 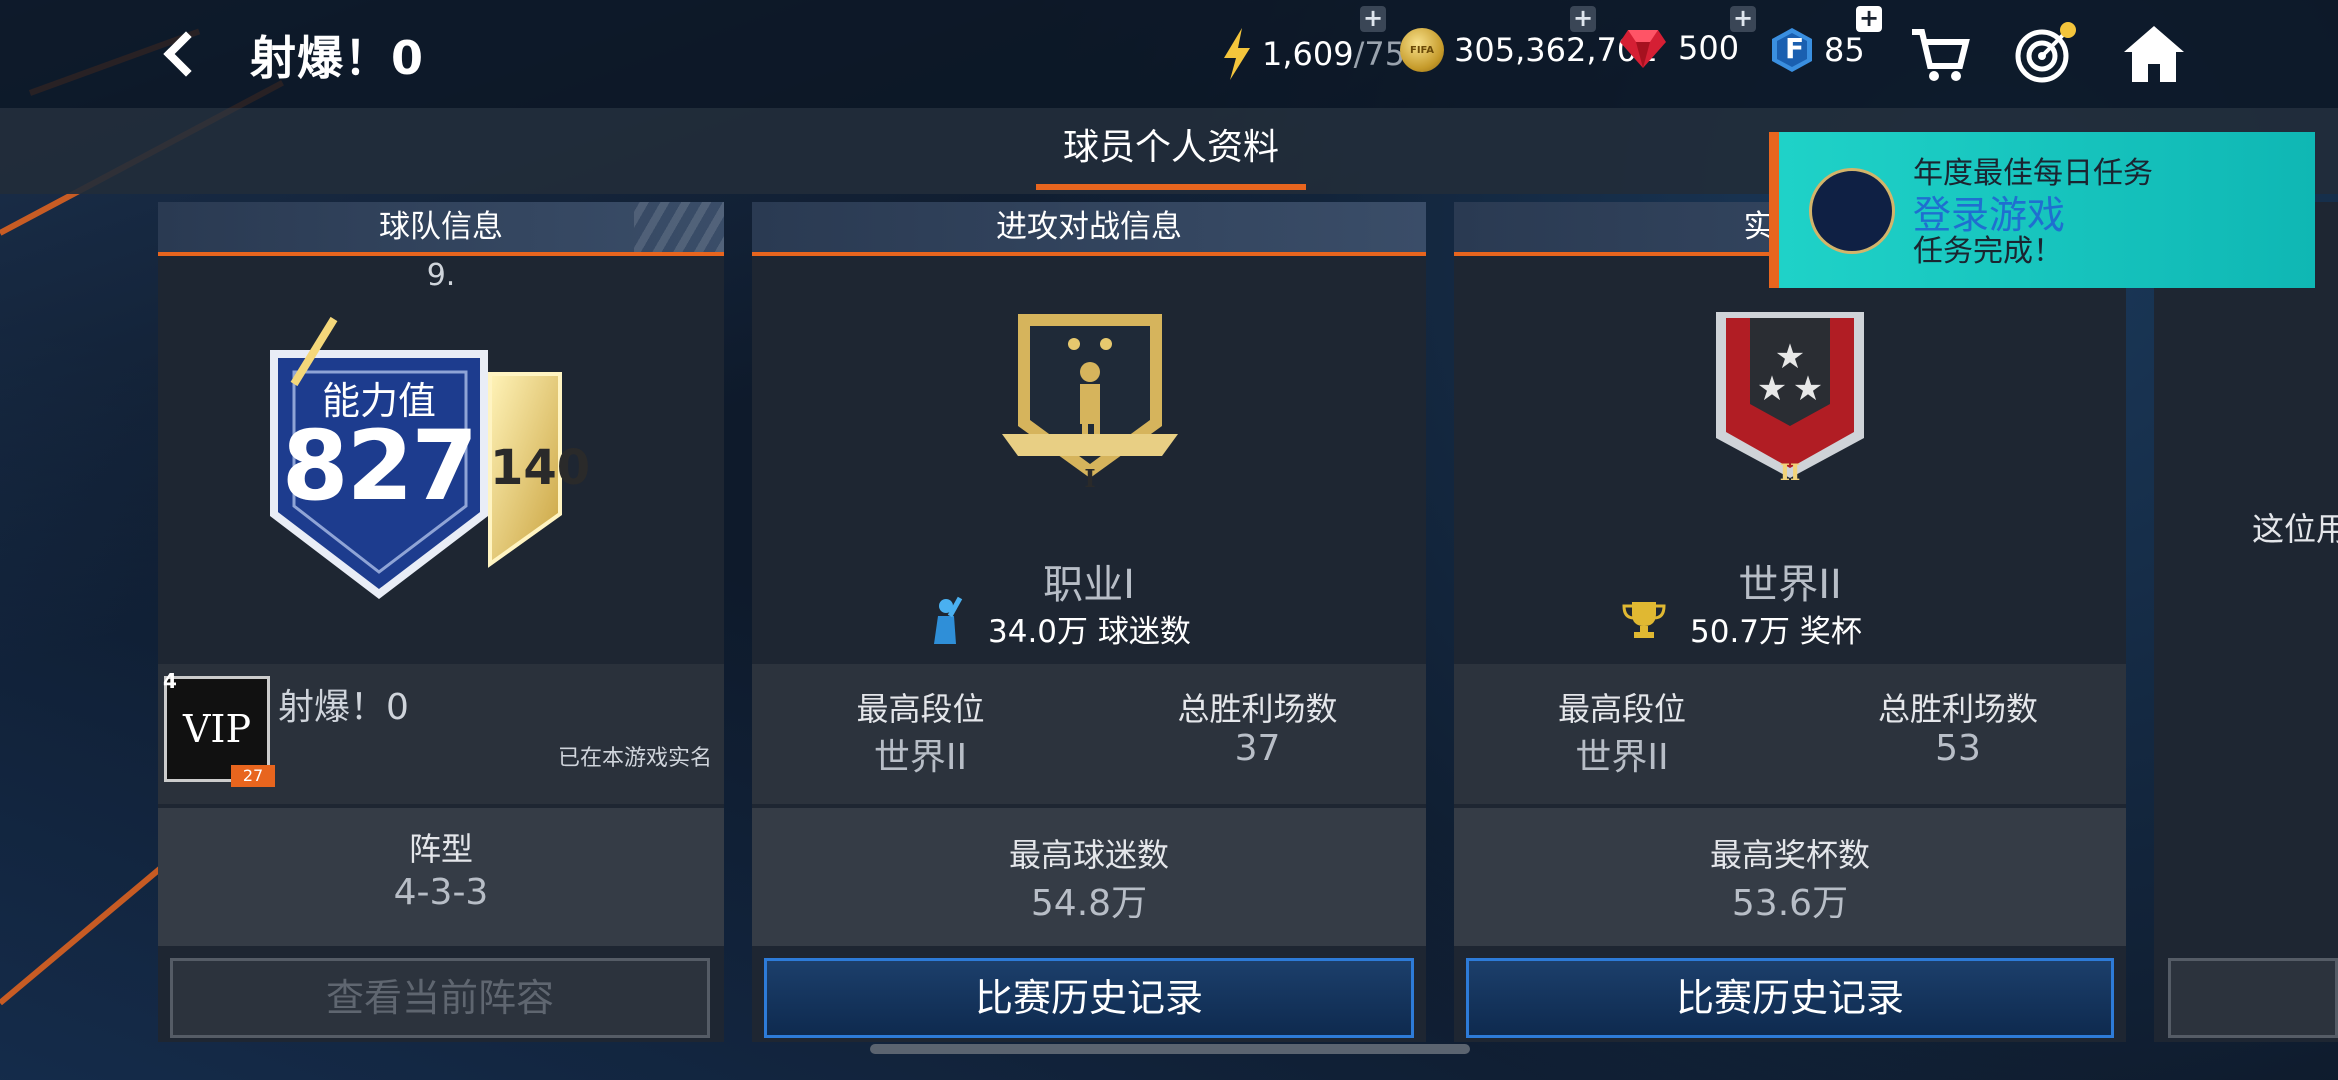 I want to click on partial-card-button, so click(x=2253, y=998).